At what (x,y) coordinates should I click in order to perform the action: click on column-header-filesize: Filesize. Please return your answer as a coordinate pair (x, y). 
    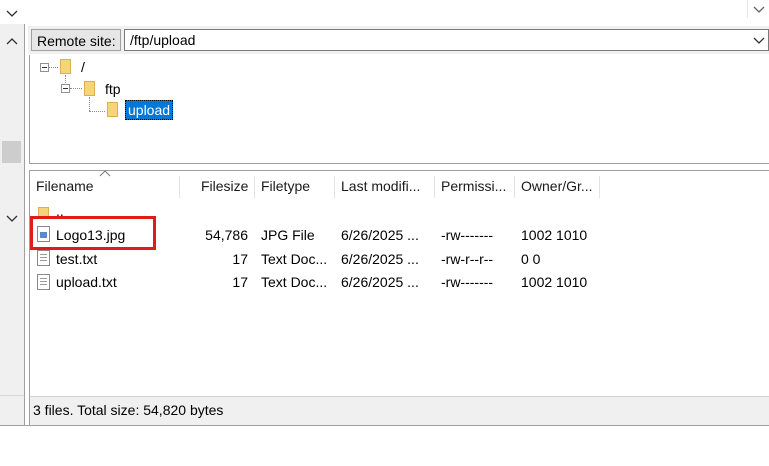
    Looking at the image, I should click on (224, 186).